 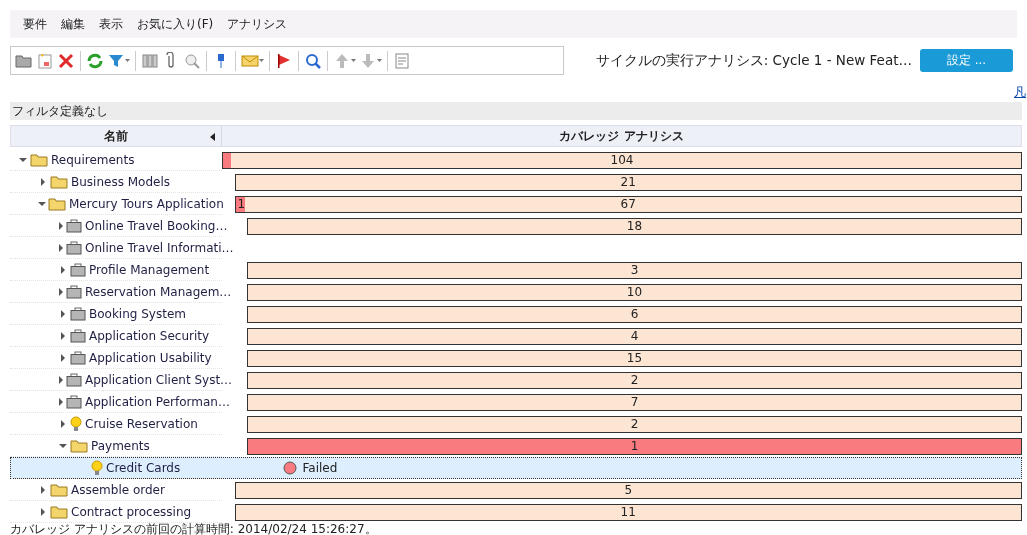 I want to click on tree-row: Application Client Syst… 2, so click(x=516, y=380).